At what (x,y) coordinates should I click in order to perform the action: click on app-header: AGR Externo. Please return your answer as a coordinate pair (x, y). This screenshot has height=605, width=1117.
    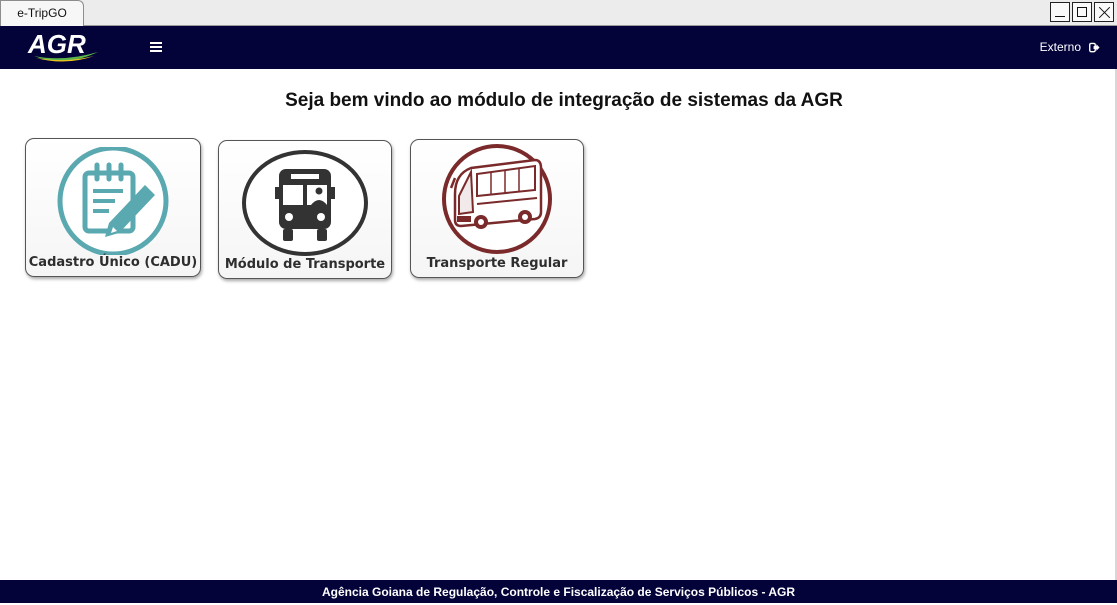
    Looking at the image, I should click on (558, 47).